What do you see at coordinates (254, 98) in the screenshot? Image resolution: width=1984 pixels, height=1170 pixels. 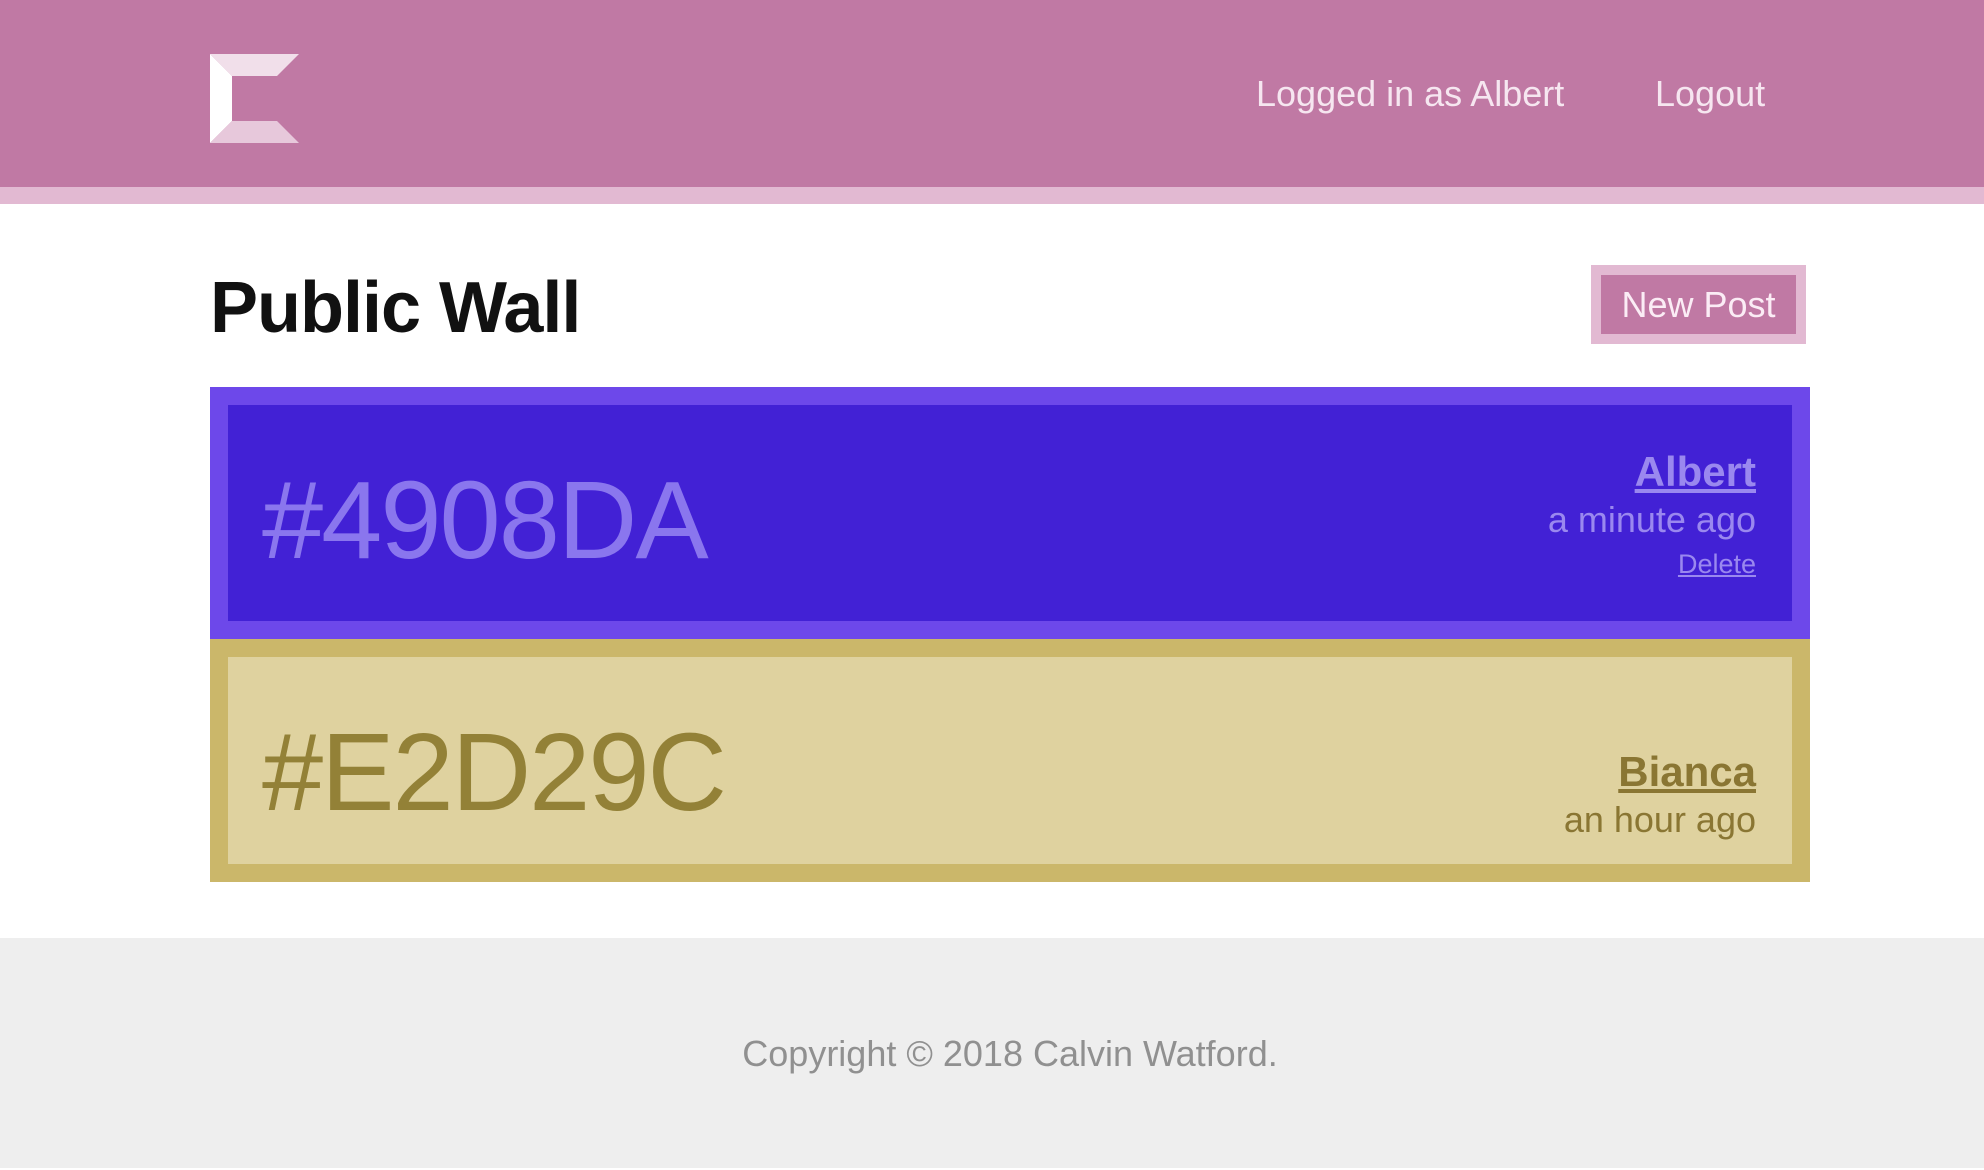 I see `c-logo-icon` at bounding box center [254, 98].